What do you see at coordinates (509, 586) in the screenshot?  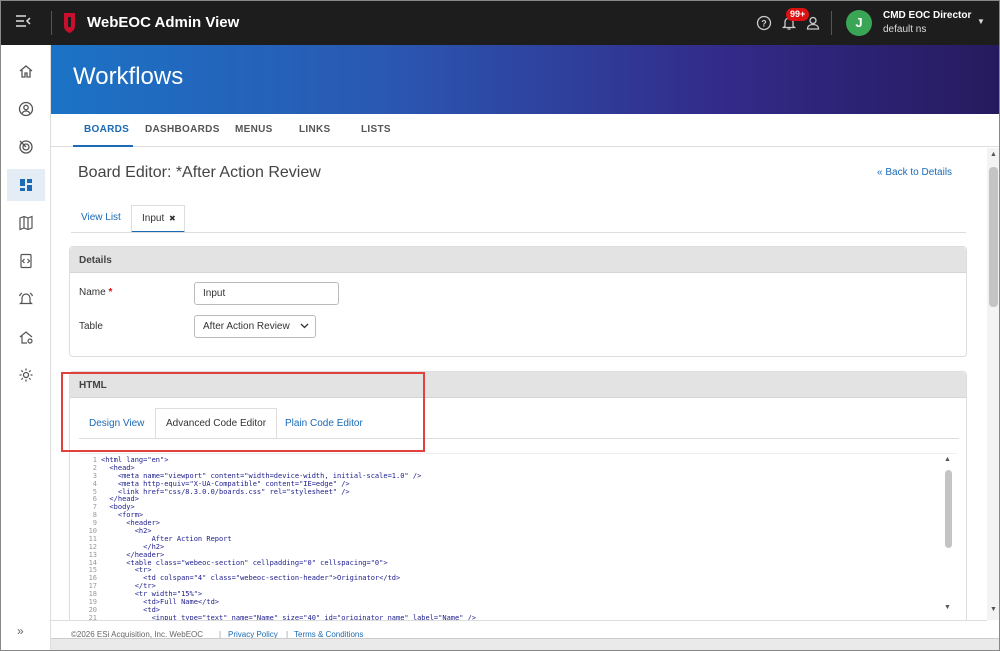 I see `code-line: 17 </tr>` at bounding box center [509, 586].